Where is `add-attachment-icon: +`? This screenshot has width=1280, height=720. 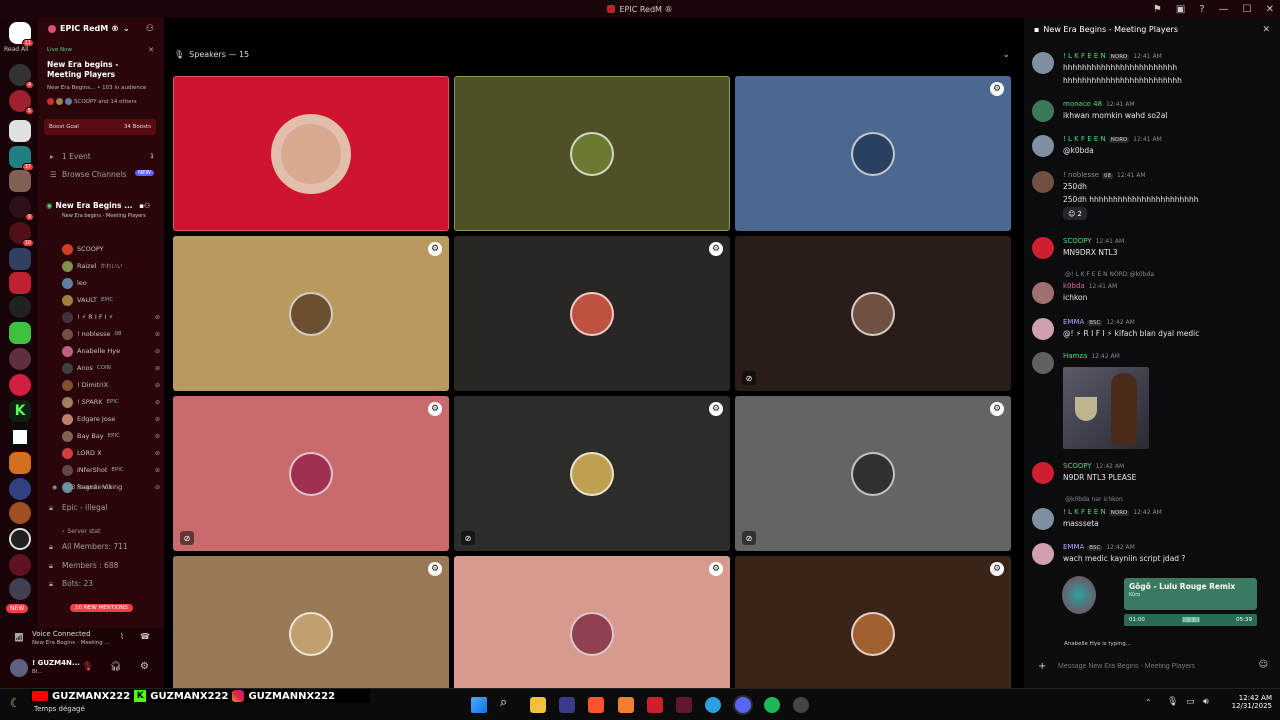
add-attachment-icon: + is located at coordinates (1042, 666).